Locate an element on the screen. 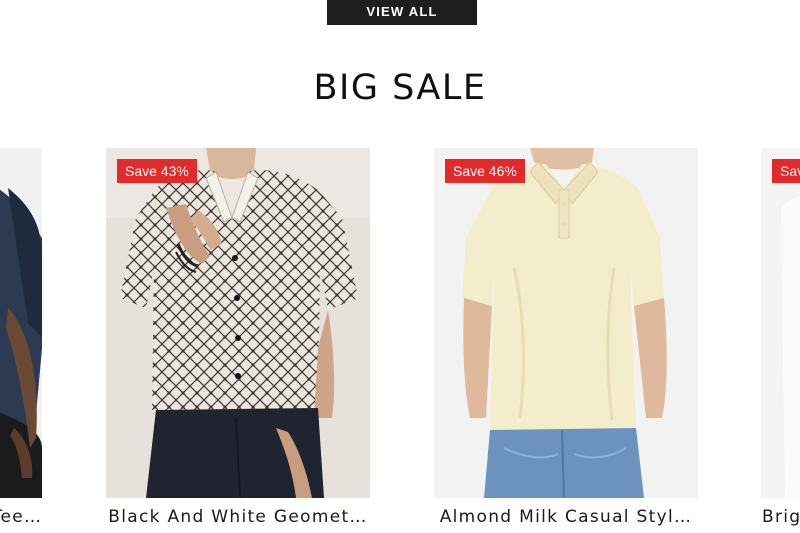 This screenshot has height=533, width=800. product-card: Save Brig is located at coordinates (780, 340).